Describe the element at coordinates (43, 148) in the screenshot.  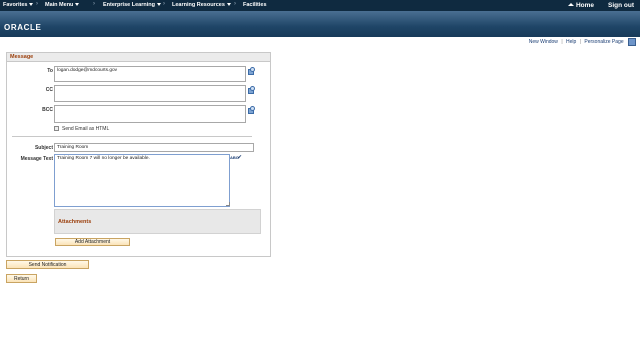
I see `subject-label: Subject` at that location.